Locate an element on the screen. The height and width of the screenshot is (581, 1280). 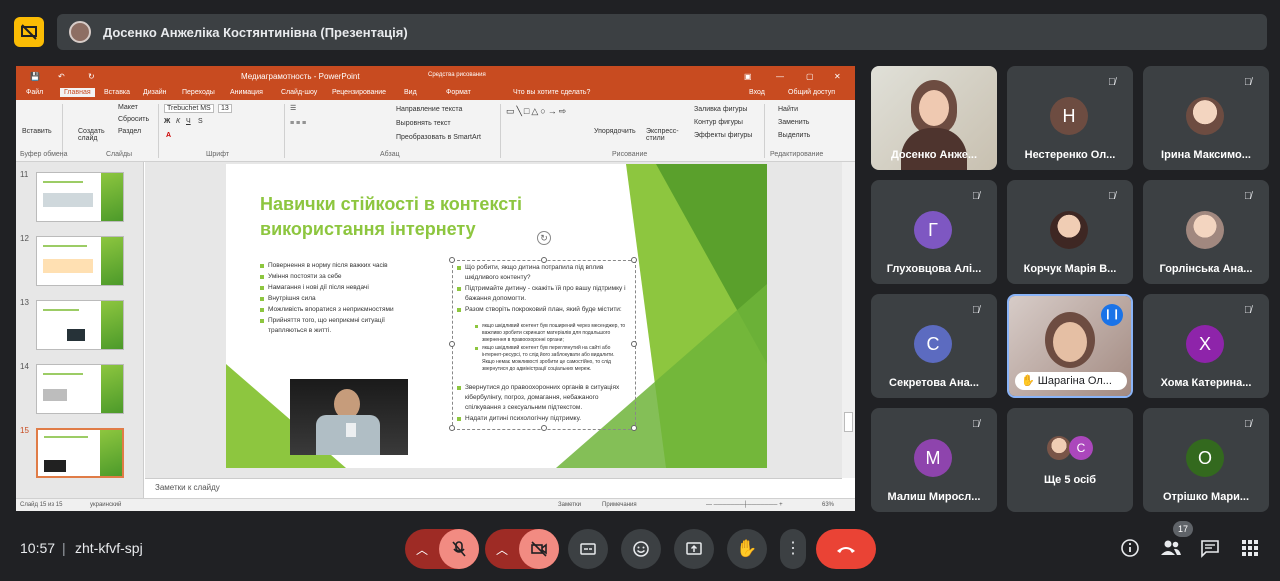
zoom-slider: — ───────┼─────── + is located at coordinates (744, 505).